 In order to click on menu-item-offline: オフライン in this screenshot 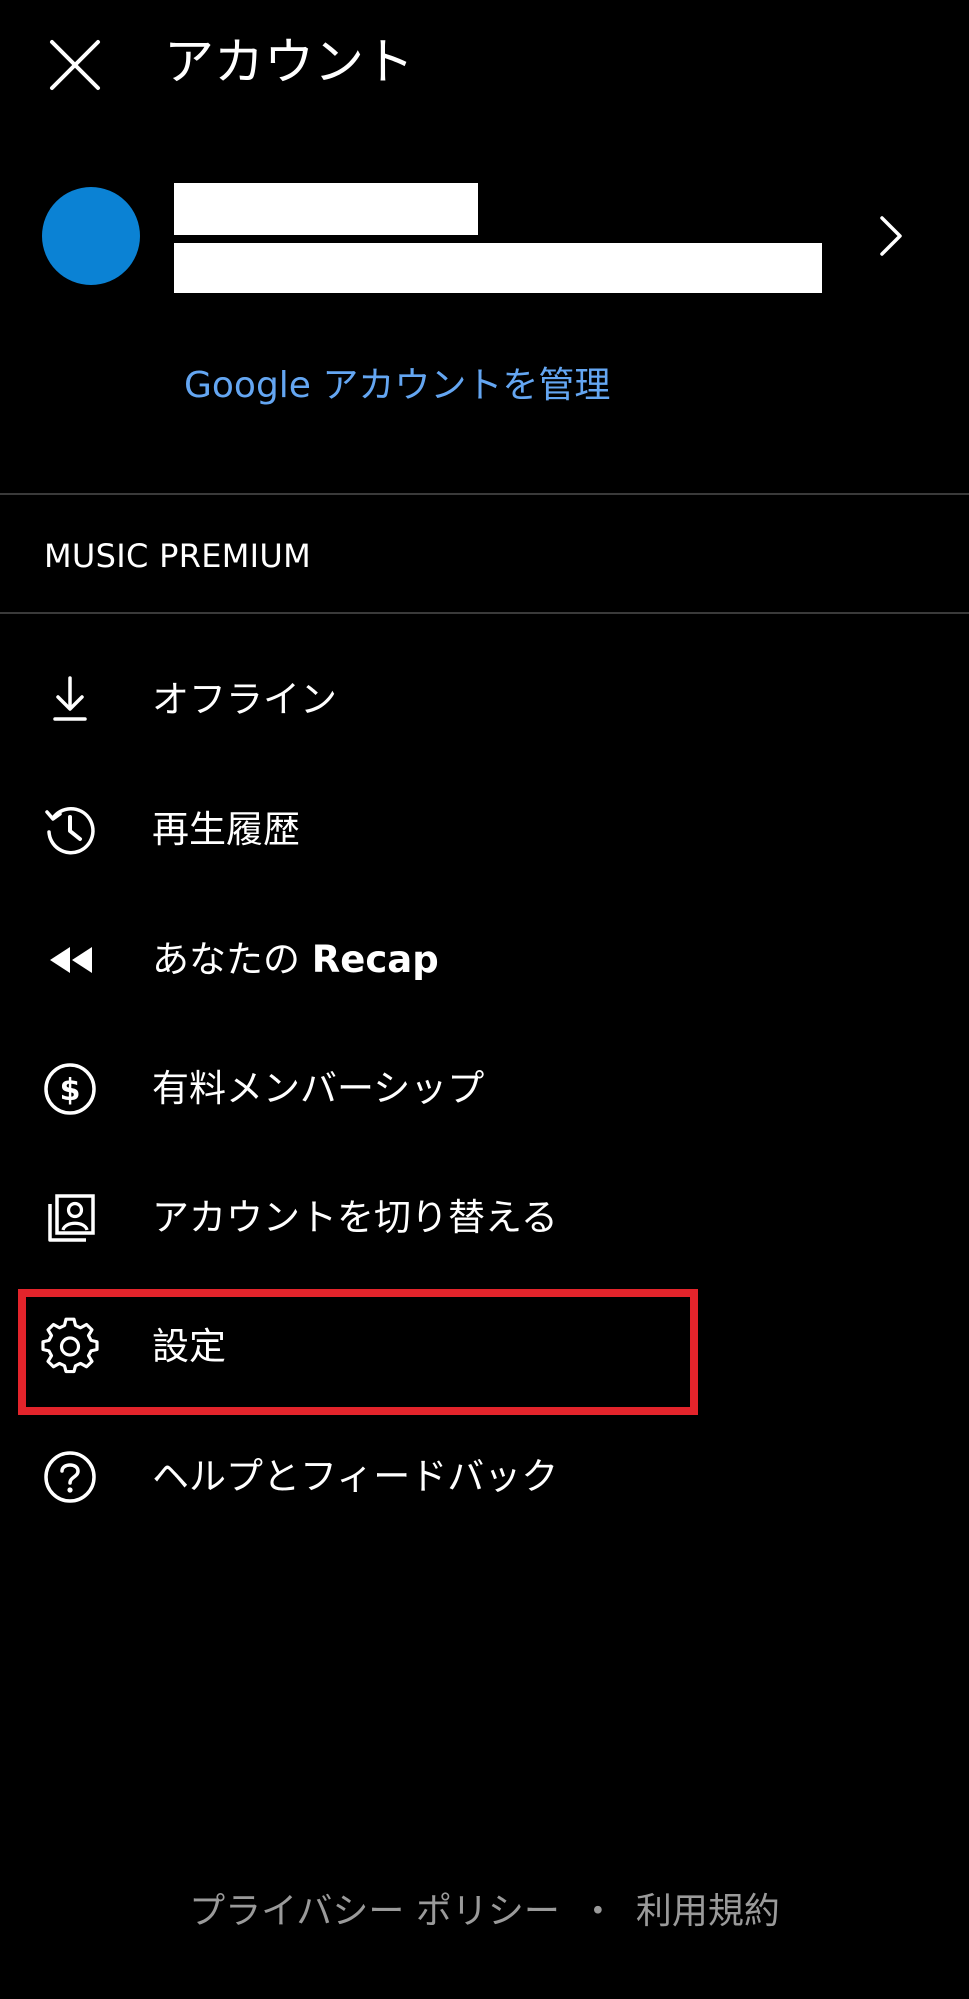, I will do `click(484, 700)`.